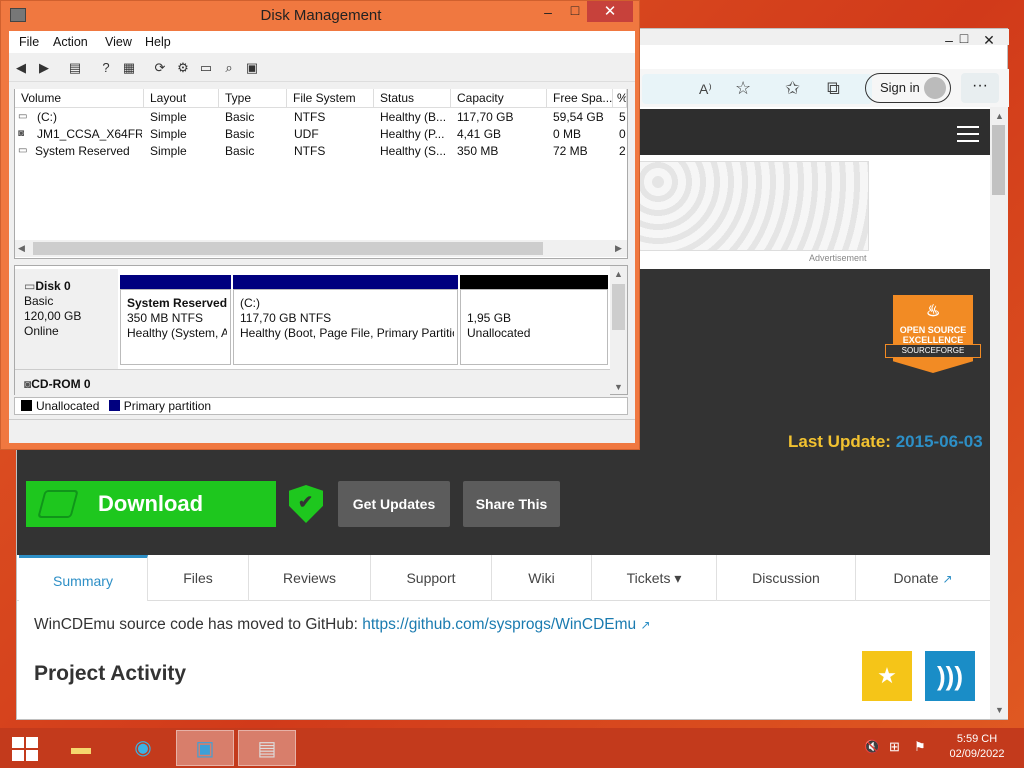 This screenshot has height=768, width=1024. Describe the element at coordinates (21, 68) in the screenshot. I see `back-icon: ◀` at that location.